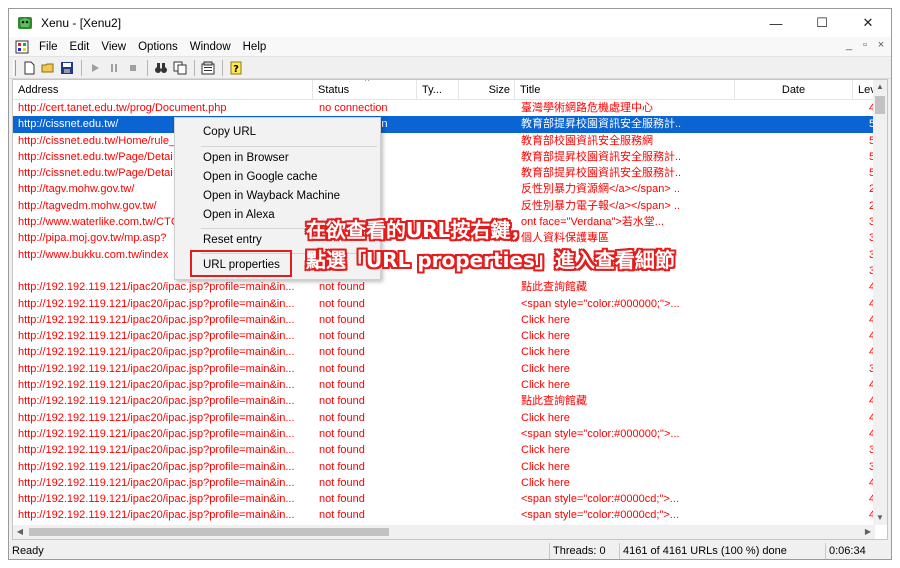 Image resolution: width=900 pixels, height=568 pixels. Describe the element at coordinates (625, 90) in the screenshot. I see `column-header-title: Title` at that location.